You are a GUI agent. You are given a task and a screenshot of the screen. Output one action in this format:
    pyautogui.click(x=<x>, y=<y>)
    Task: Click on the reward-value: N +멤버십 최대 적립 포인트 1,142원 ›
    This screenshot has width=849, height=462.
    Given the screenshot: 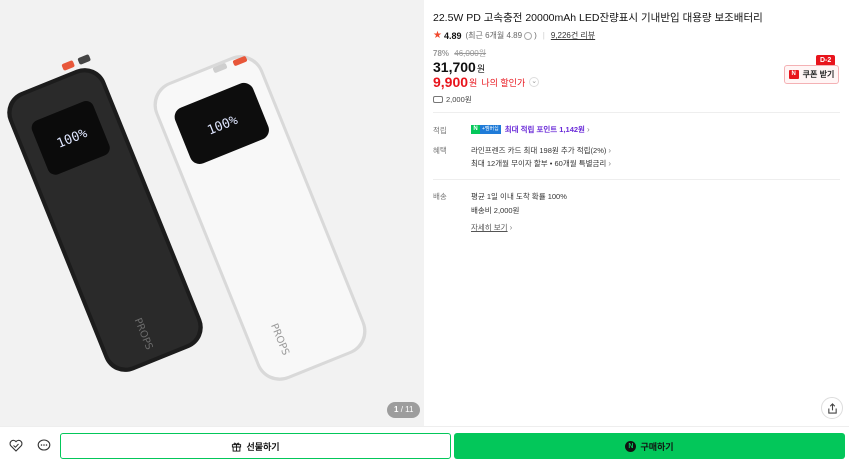 What is the action you would take?
    pyautogui.click(x=530, y=129)
    